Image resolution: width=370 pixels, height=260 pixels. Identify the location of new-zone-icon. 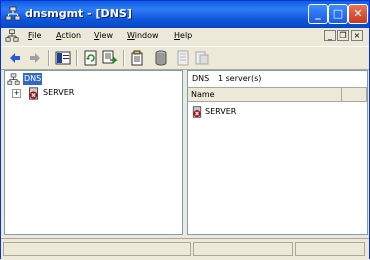
(161, 58).